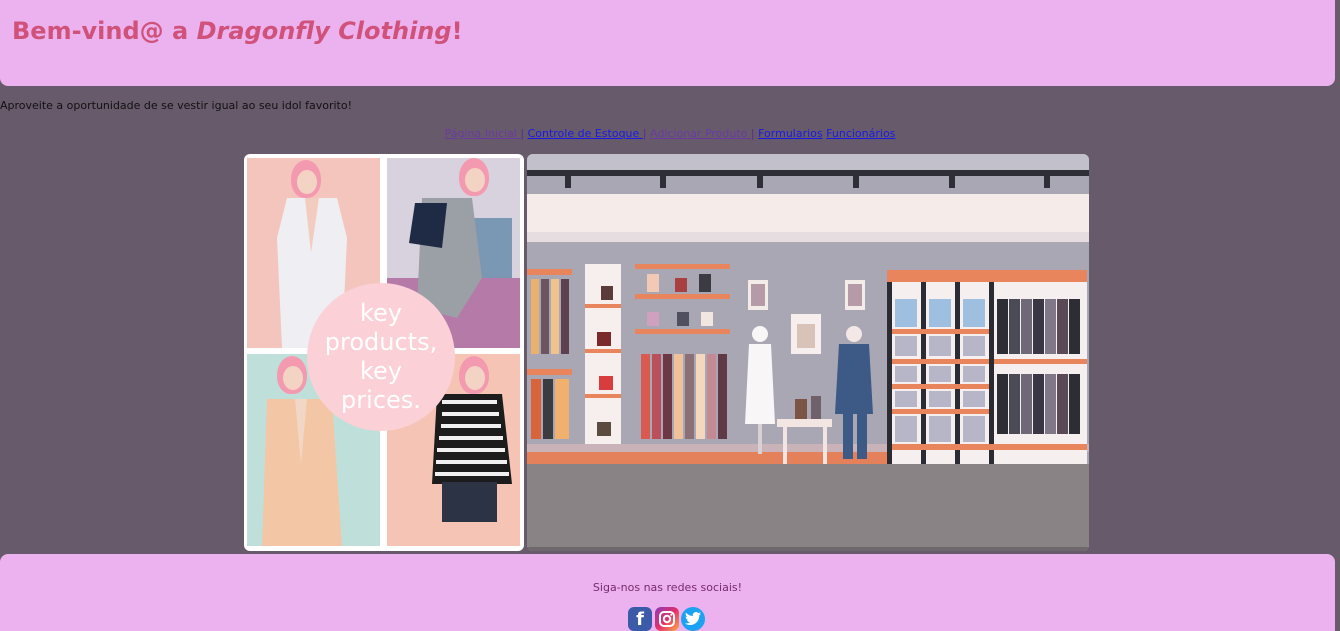  I want to click on instagram-icon, so click(667, 619).